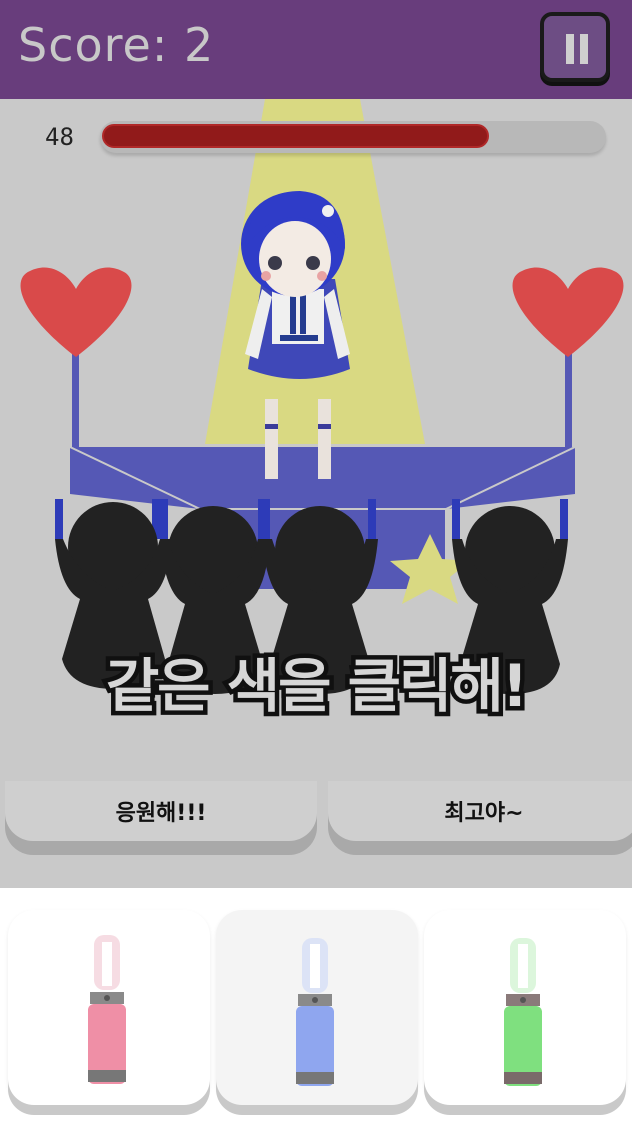  I want to click on option-button-best: 최고야~, so click(480, 821).